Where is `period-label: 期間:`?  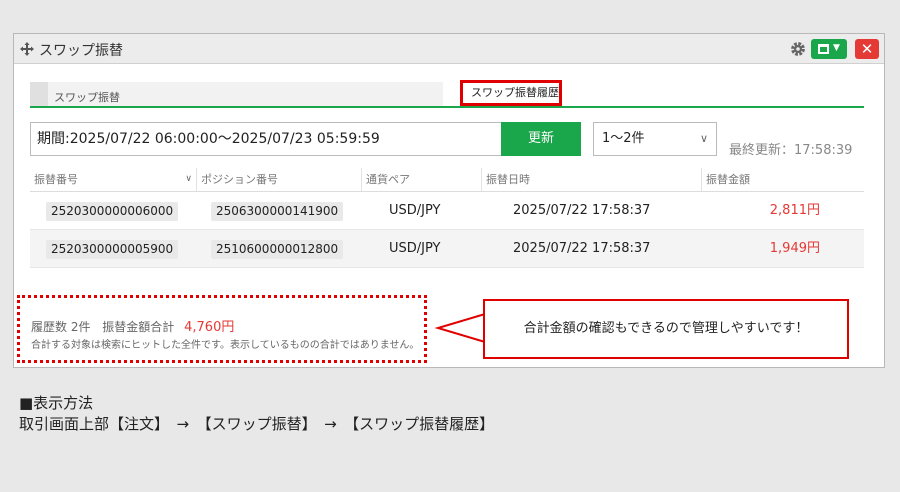
period-label: 期間: is located at coordinates (53, 139).